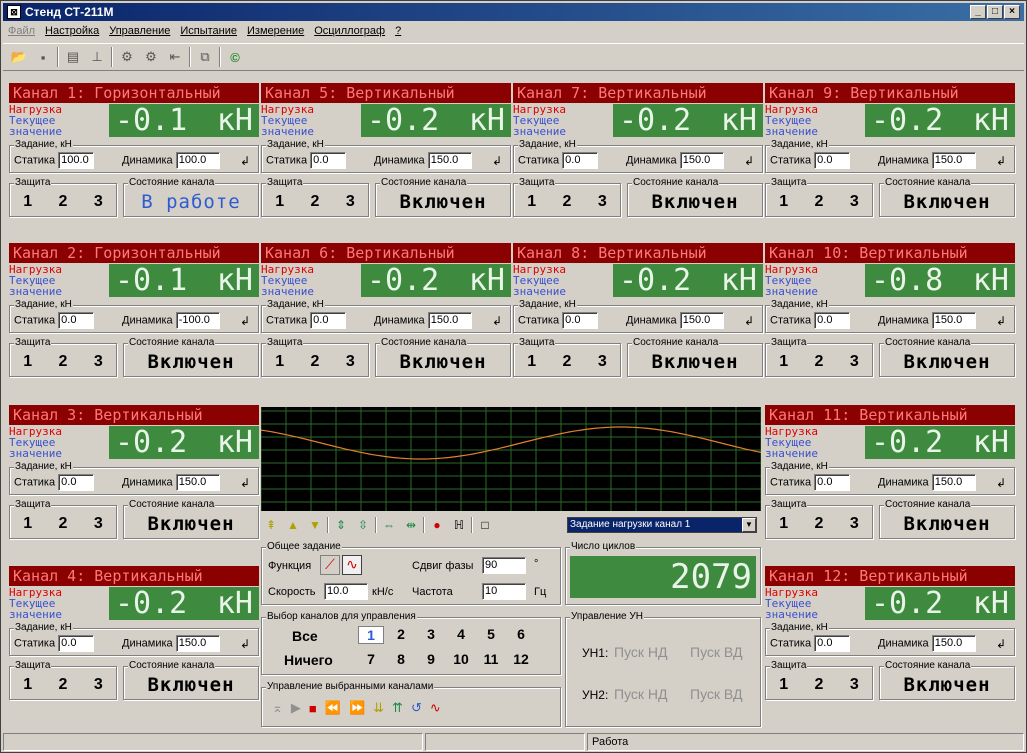 This screenshot has height=753, width=1027. What do you see at coordinates (978, 12) in the screenshot?
I see `minimize-button: _` at bounding box center [978, 12].